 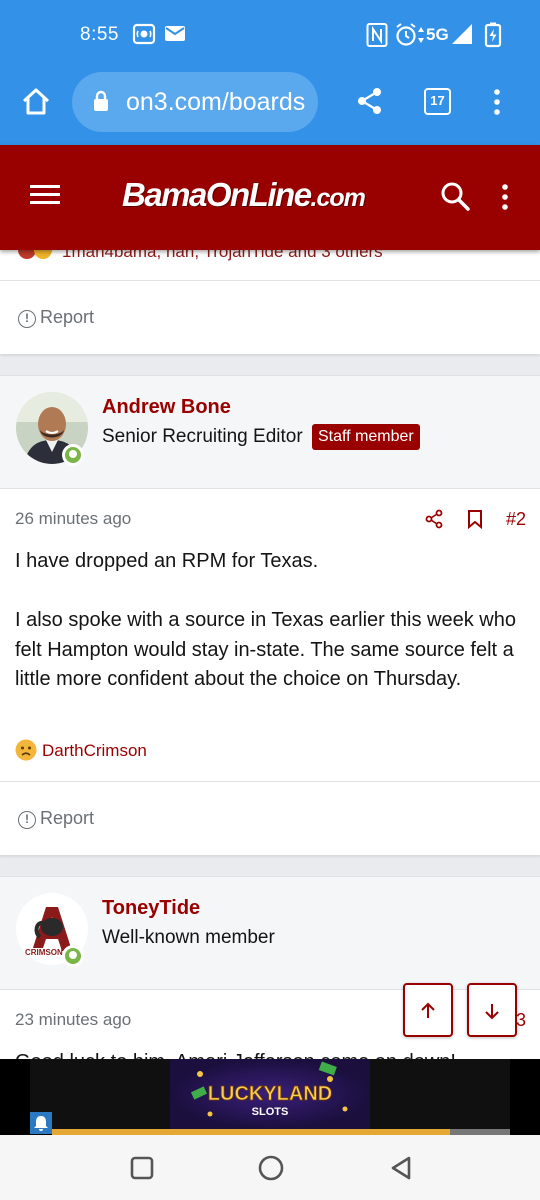 What do you see at coordinates (202, 436) in the screenshot?
I see `user-title: Senior Recruiting Editor` at bounding box center [202, 436].